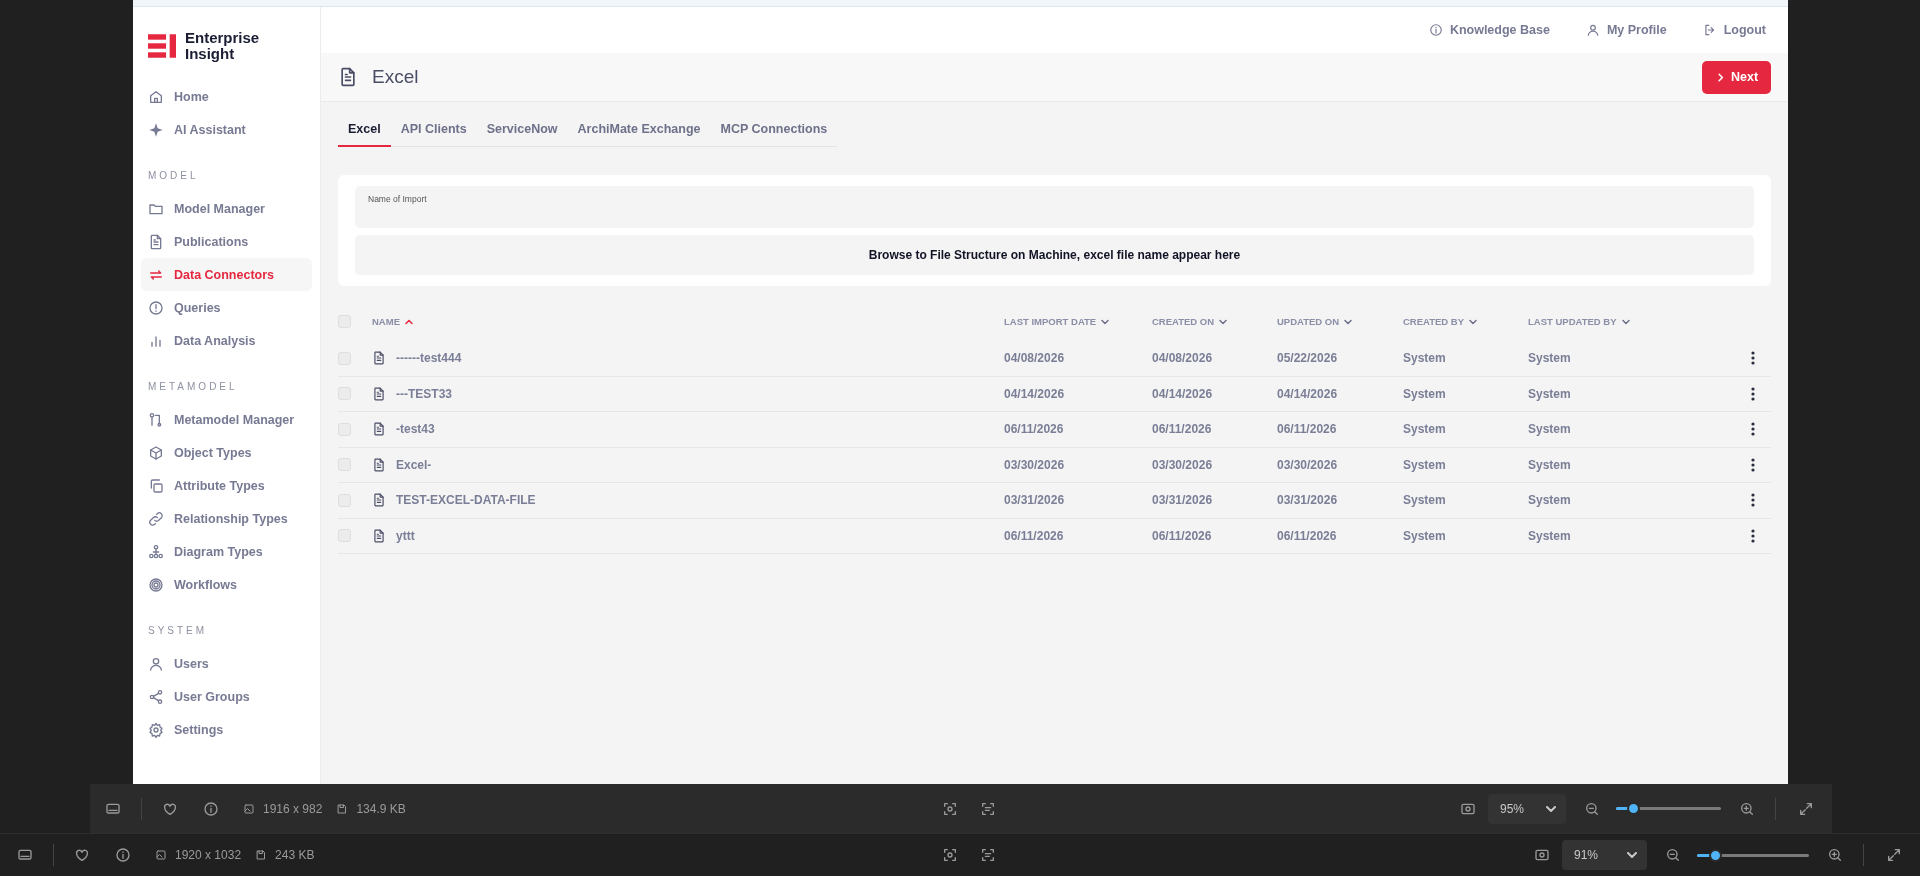 The height and width of the screenshot is (876, 1920). I want to click on tab: ServiceNow, so click(522, 130).